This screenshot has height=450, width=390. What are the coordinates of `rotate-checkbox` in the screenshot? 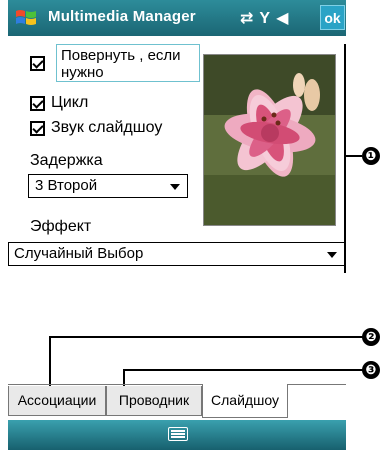 It's located at (37, 63).